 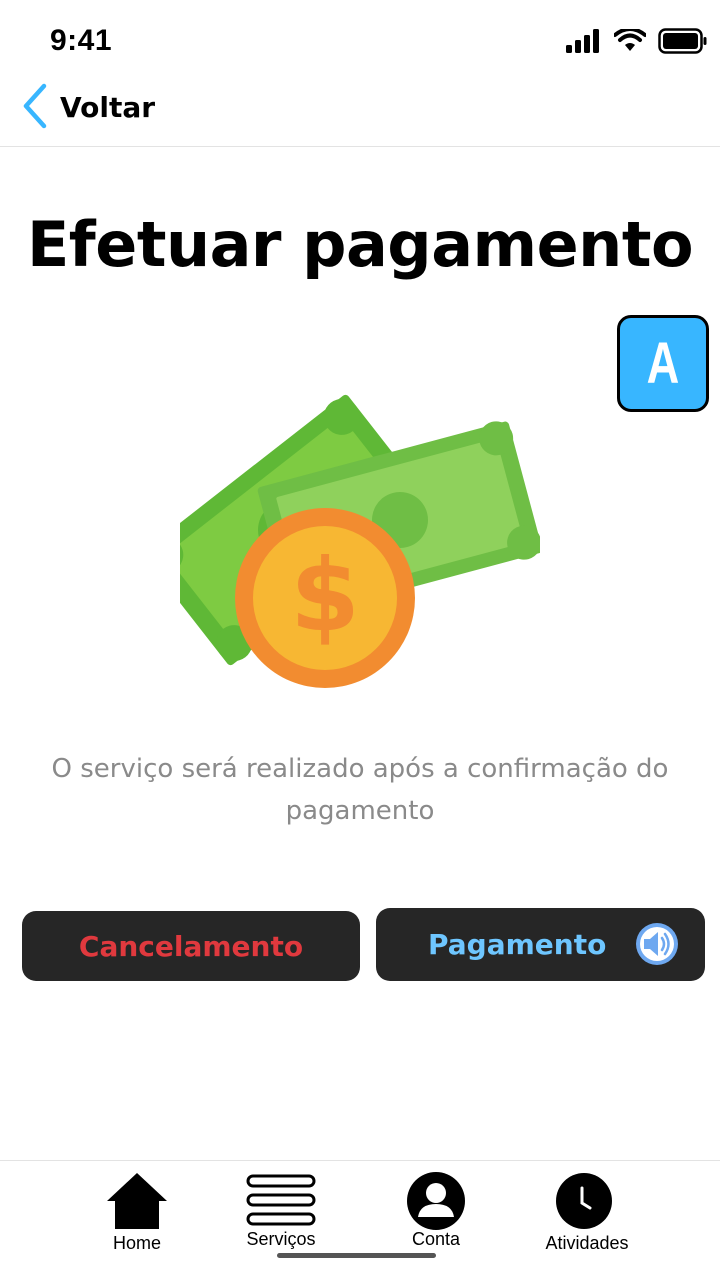 I want to click on speaker-icon, so click(x=657, y=944).